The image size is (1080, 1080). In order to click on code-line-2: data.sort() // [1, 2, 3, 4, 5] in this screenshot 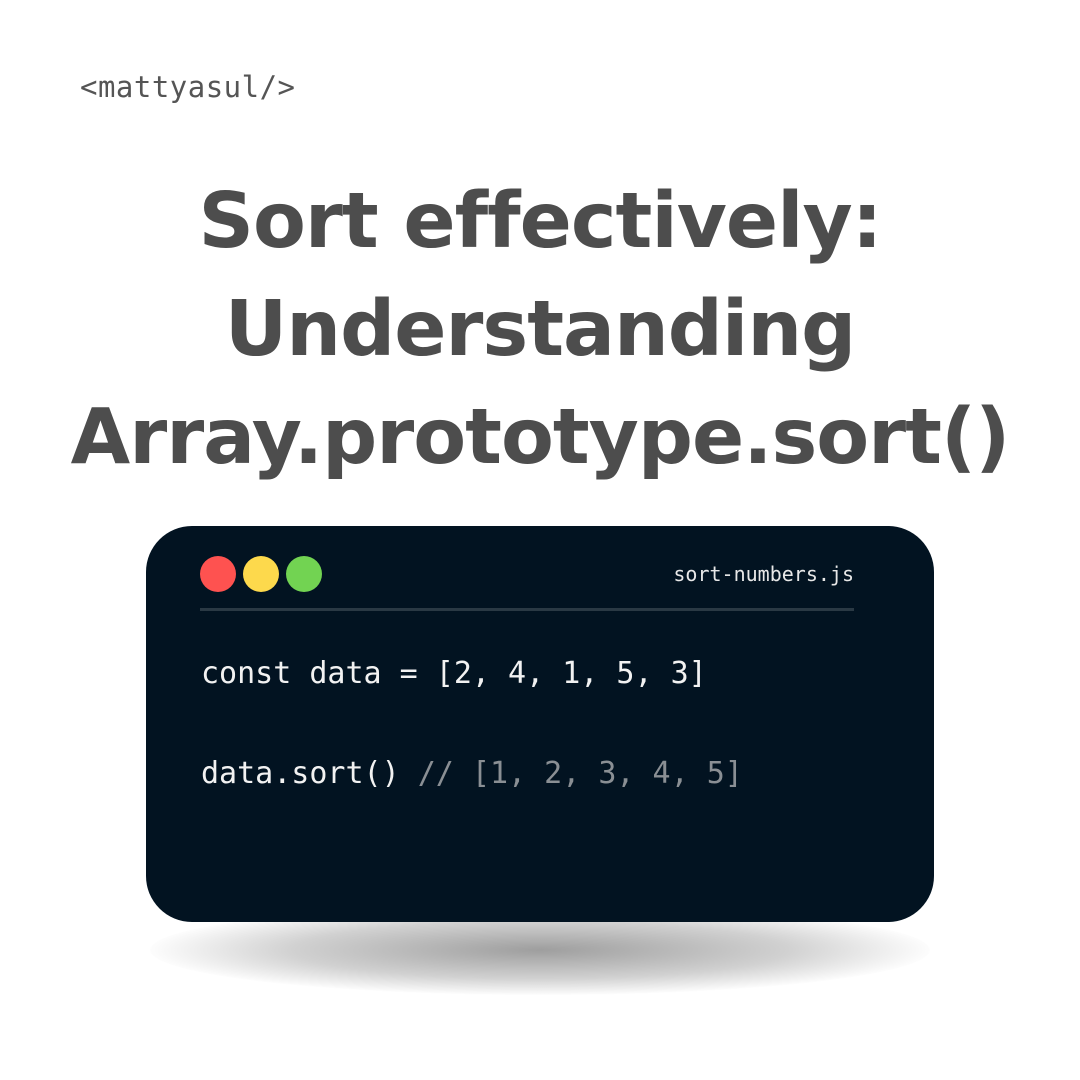, I will do `click(472, 773)`.